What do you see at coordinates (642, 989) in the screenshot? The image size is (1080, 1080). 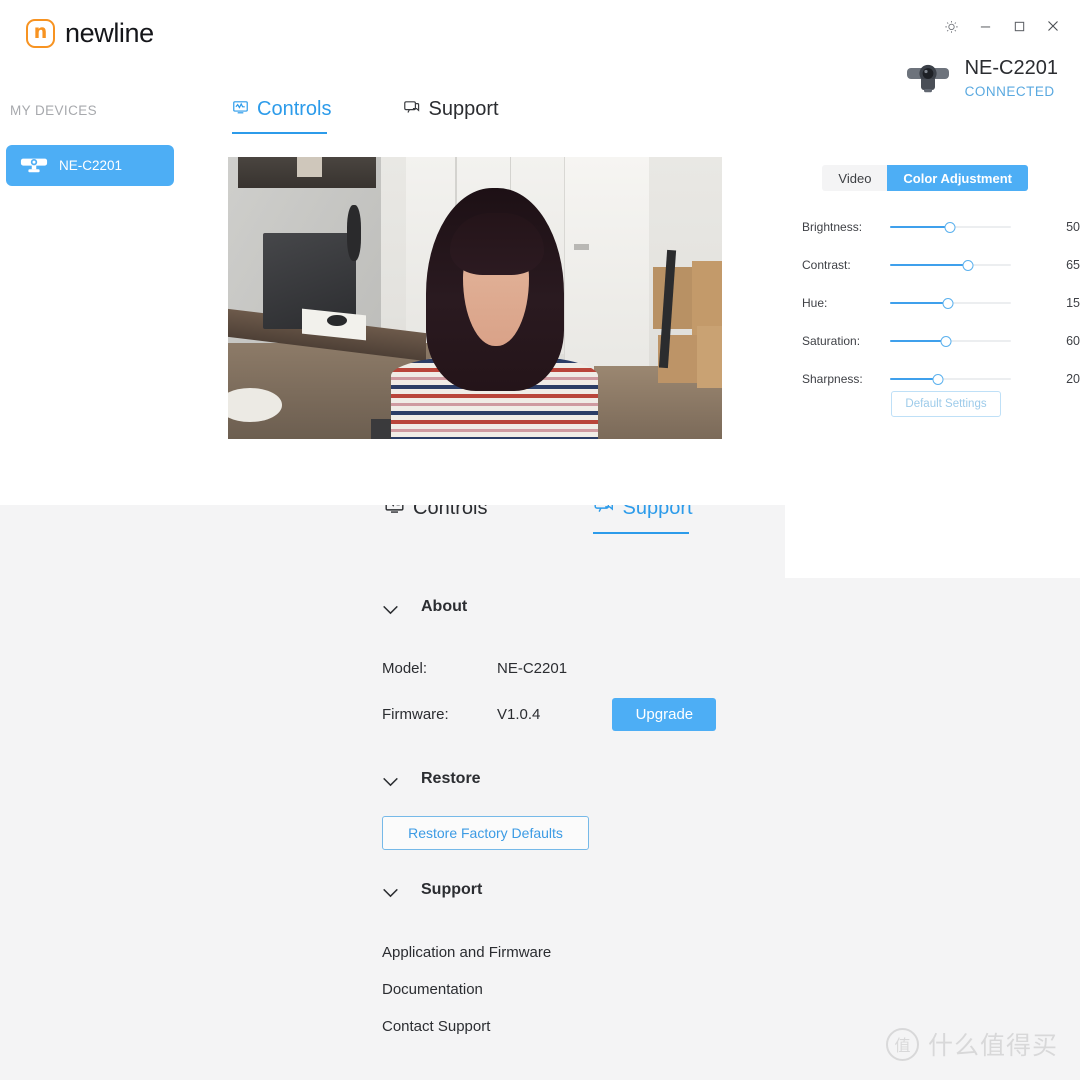 I see `link-documentation: Documentation` at bounding box center [642, 989].